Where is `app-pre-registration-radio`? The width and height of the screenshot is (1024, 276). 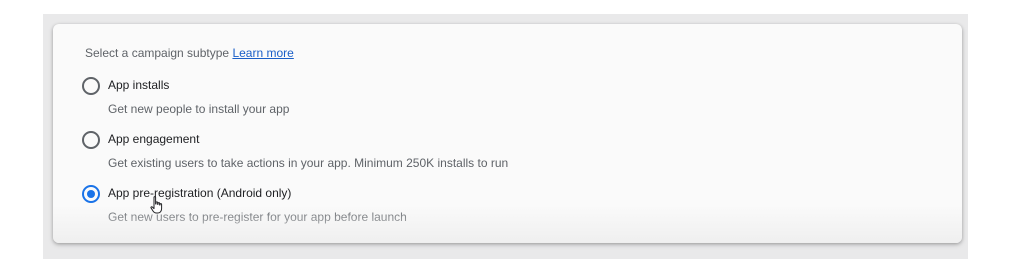 app-pre-registration-radio is located at coordinates (91, 194).